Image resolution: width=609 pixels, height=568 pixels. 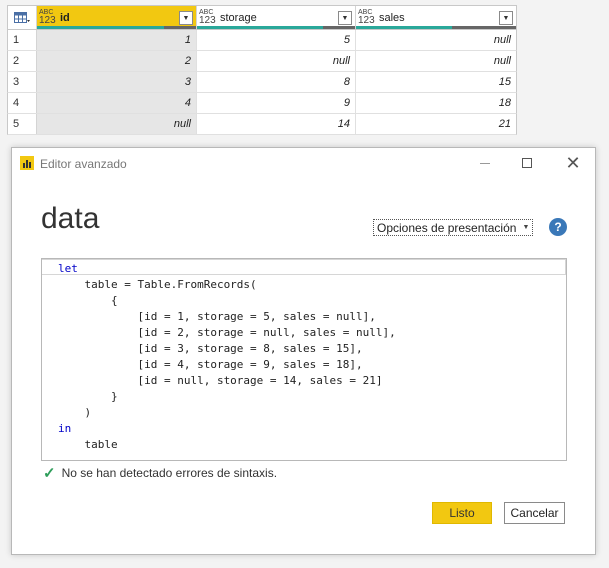 What do you see at coordinates (227, 349) in the screenshot?
I see `code-line: [id = 3, storage = 8, sales = 15],` at bounding box center [227, 349].